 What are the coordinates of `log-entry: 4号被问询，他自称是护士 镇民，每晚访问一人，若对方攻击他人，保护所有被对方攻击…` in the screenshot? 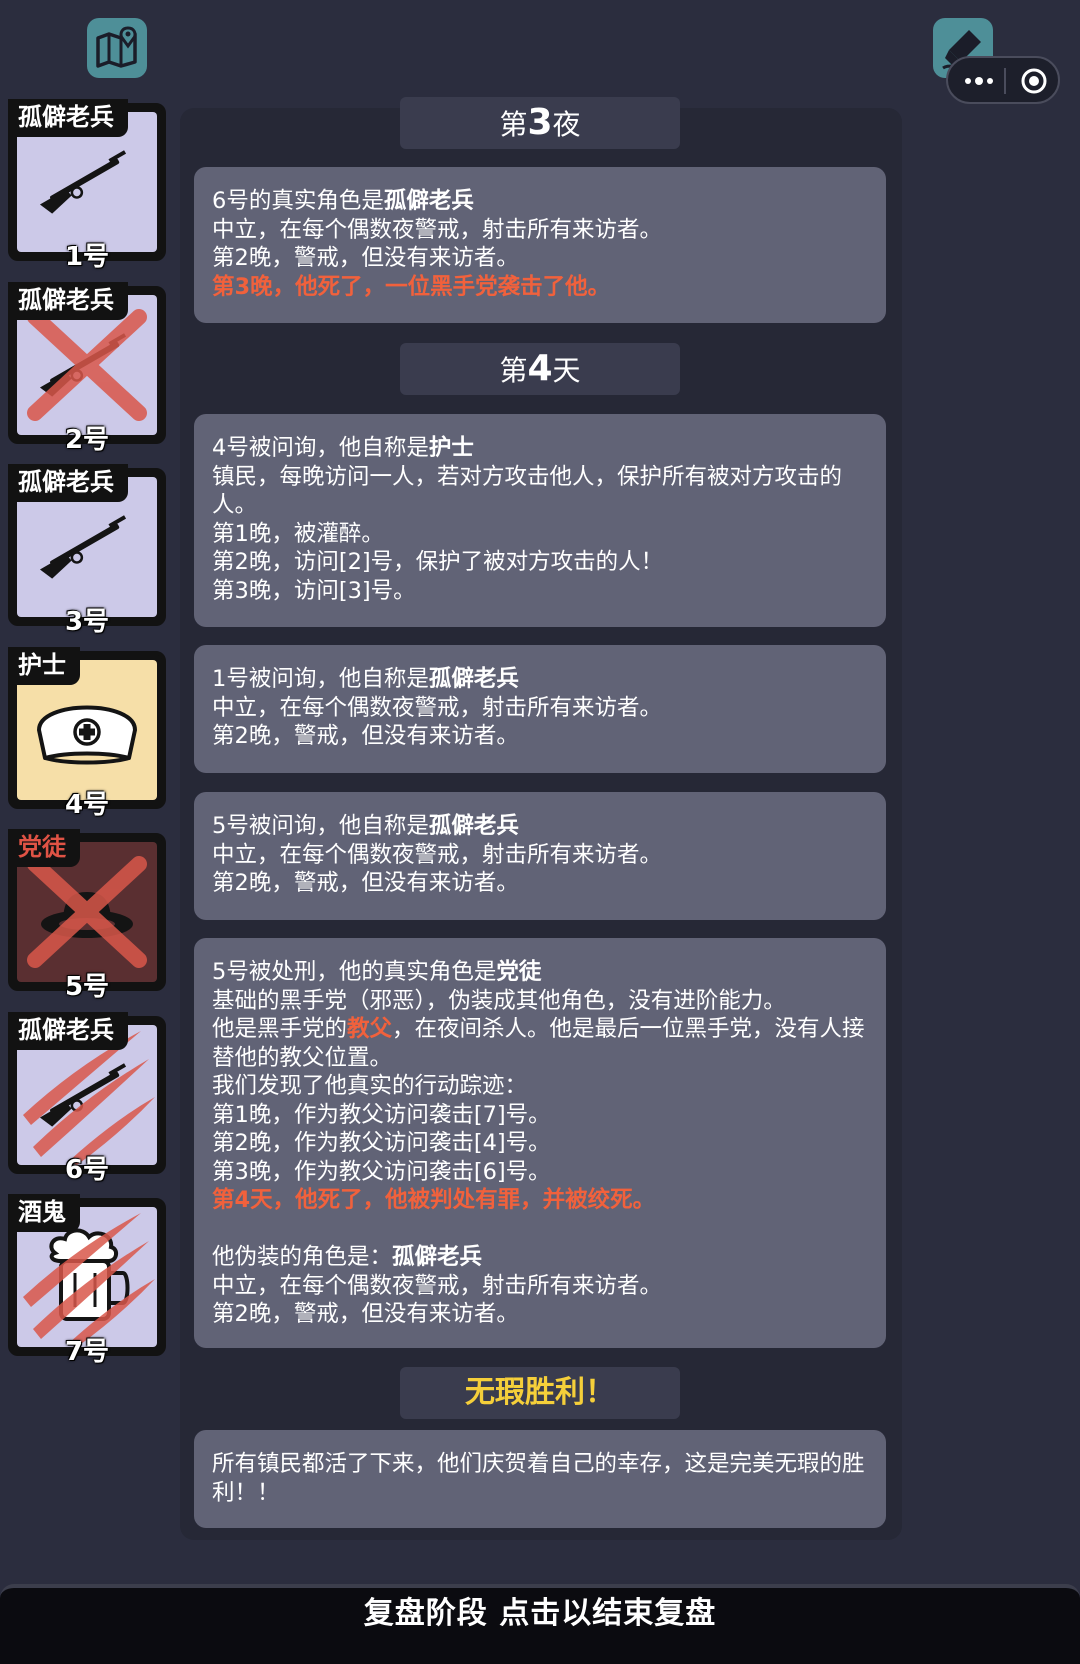 It's located at (540, 520).